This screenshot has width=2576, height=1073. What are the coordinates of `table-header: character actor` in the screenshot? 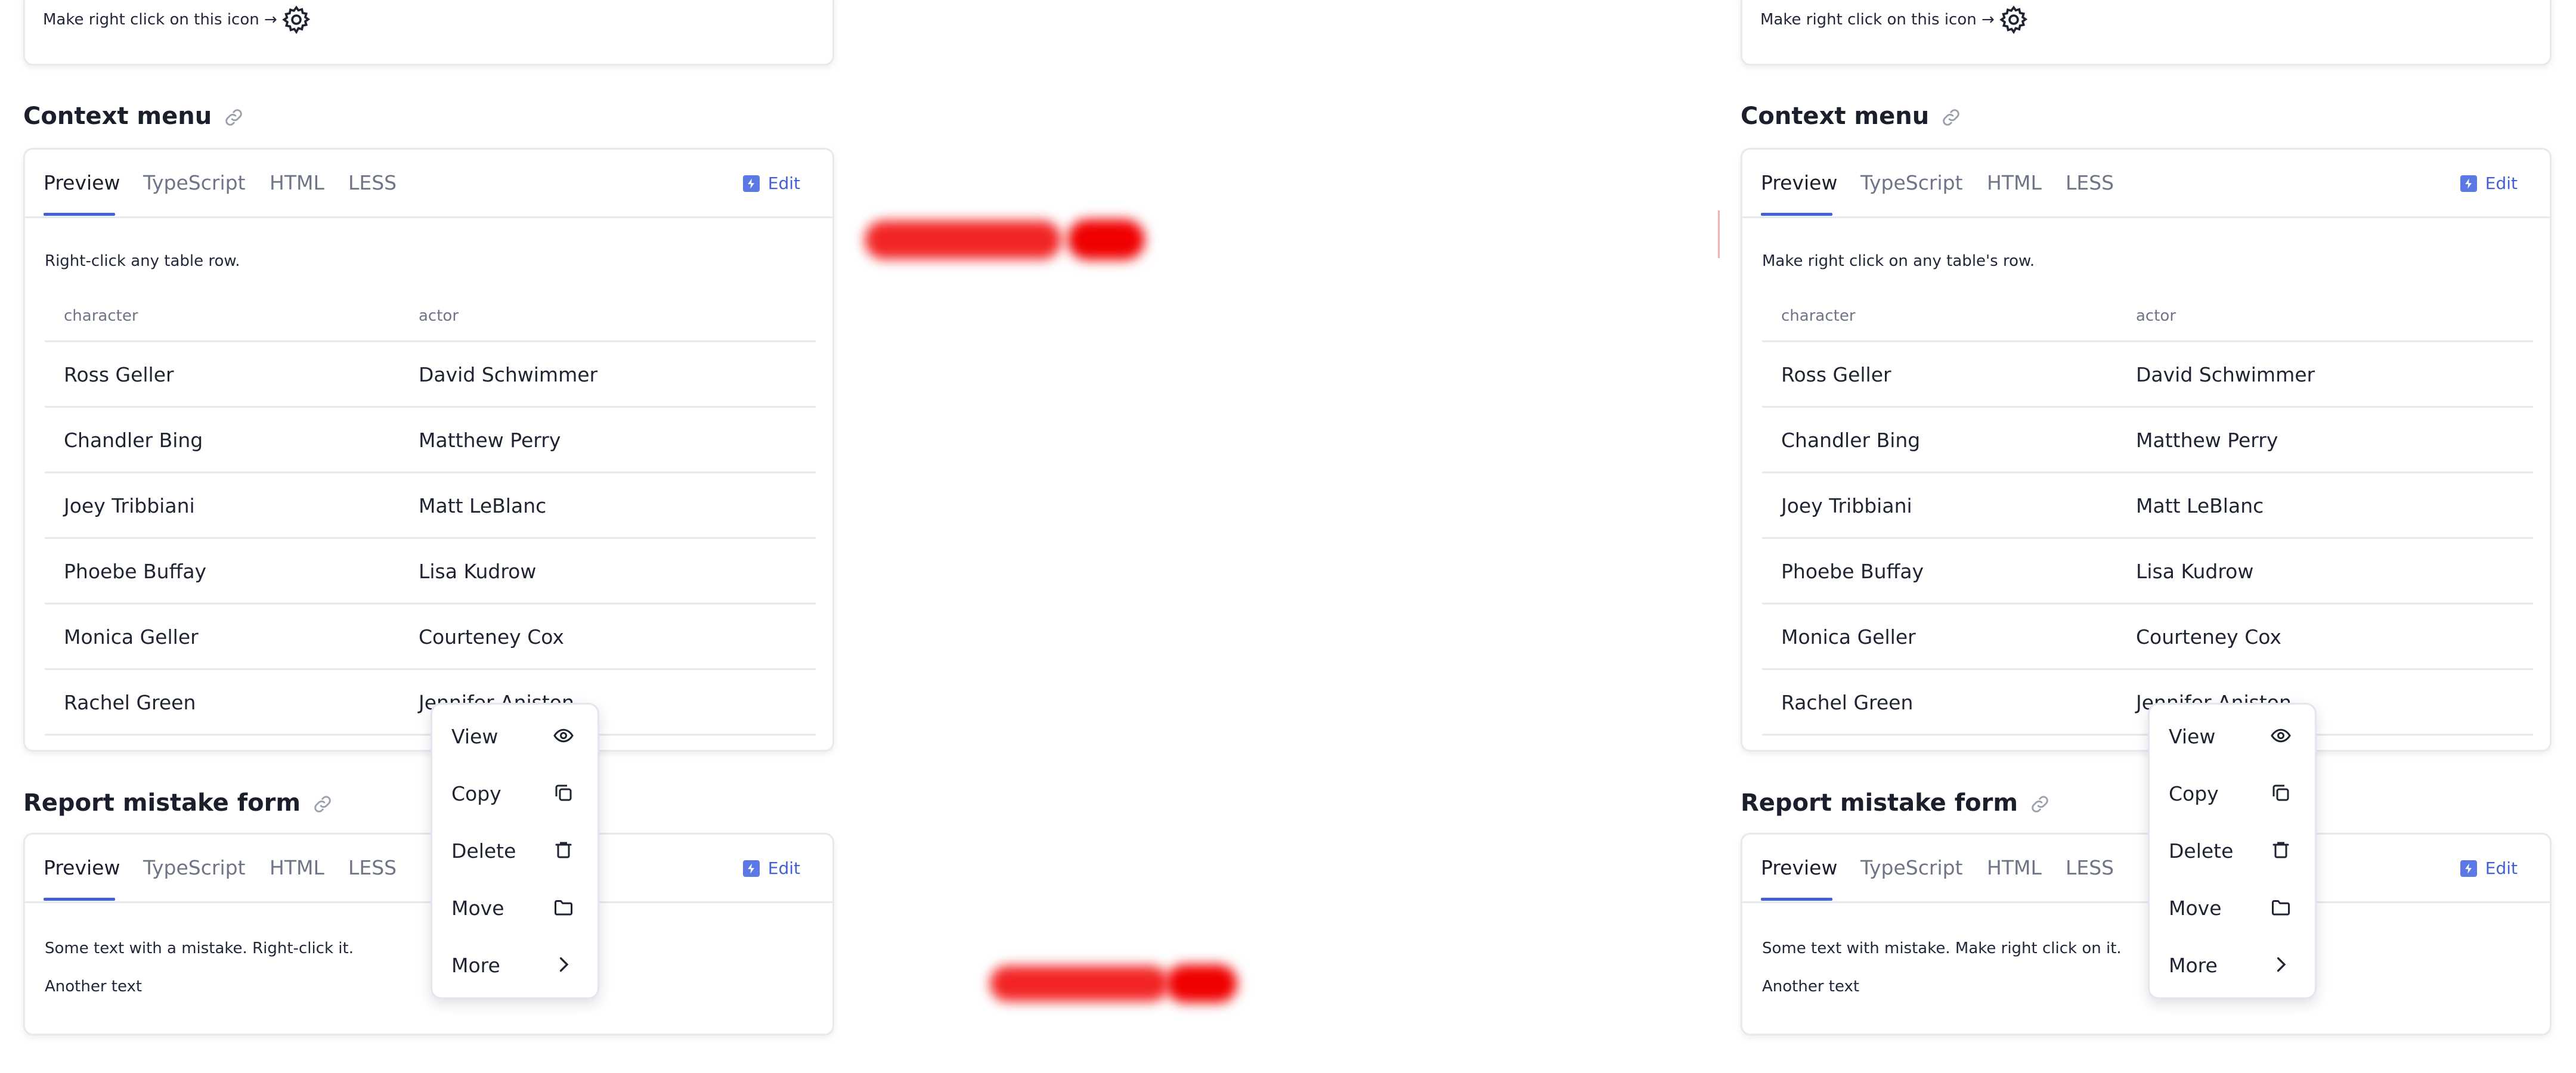 It's located at (2147, 318).